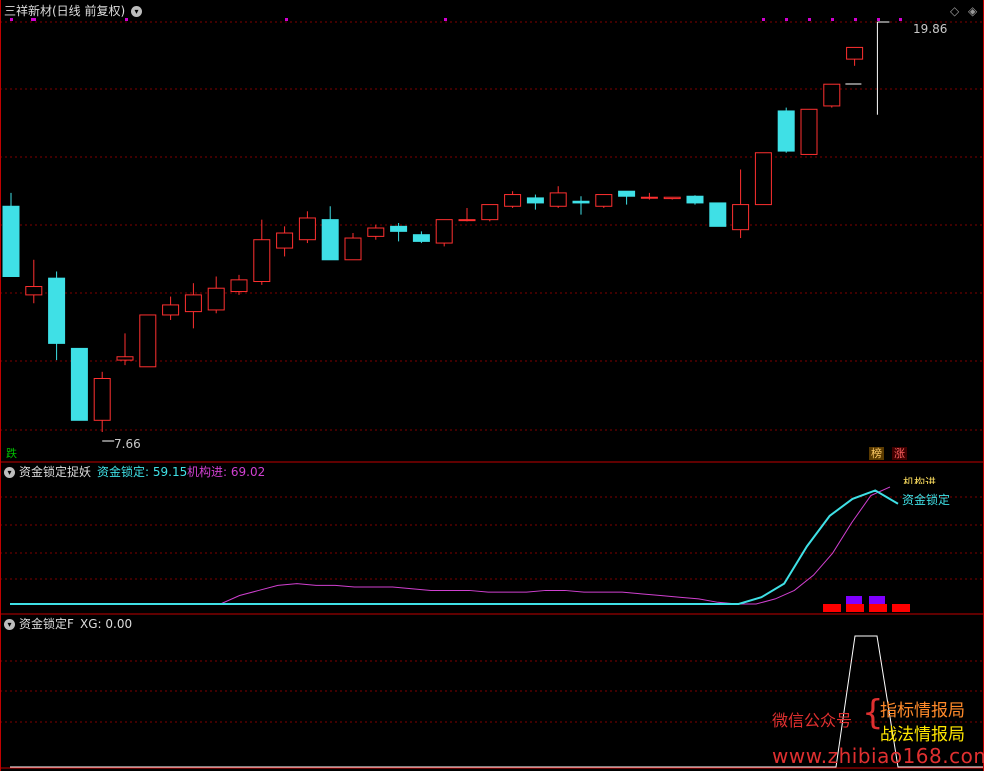 Image resolution: width=984 pixels, height=771 pixels. Describe the element at coordinates (972, 11) in the screenshot. I see `settings-icon: ◈` at that location.